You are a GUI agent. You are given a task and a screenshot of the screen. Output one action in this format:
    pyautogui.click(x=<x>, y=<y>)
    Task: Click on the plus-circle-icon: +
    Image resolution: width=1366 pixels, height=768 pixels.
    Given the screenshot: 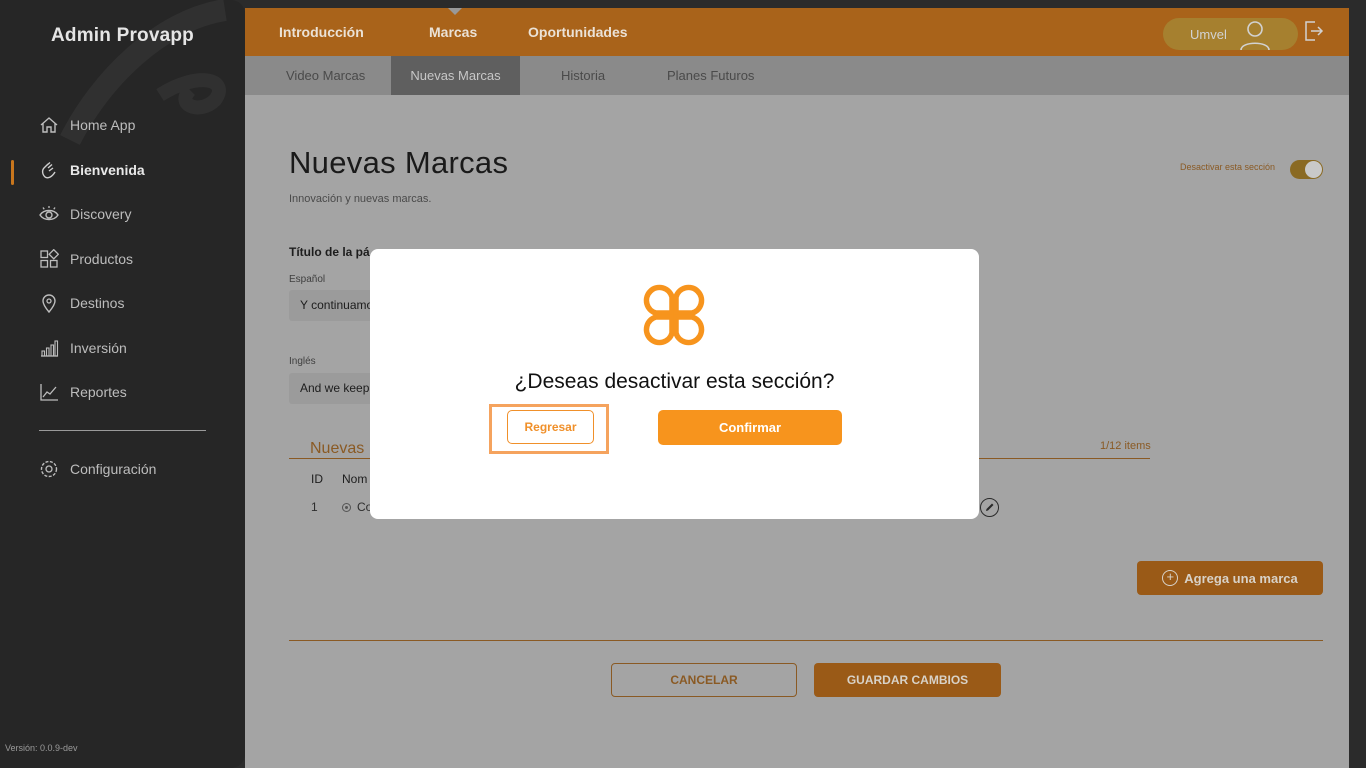 What is the action you would take?
    pyautogui.click(x=1170, y=578)
    